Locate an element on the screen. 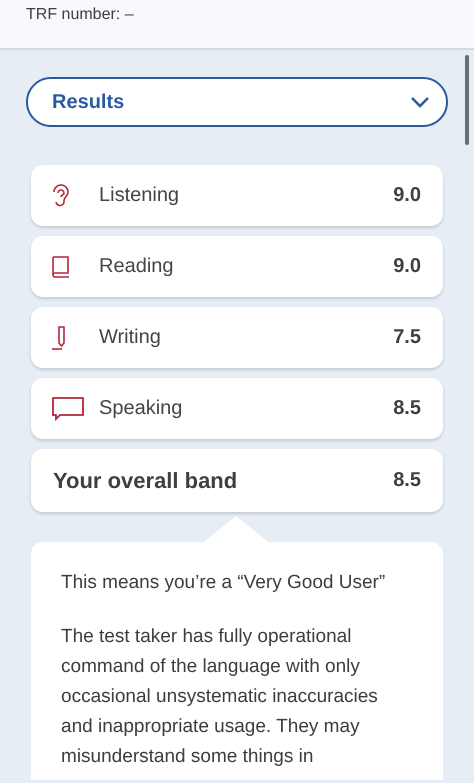 Image resolution: width=474 pixels, height=783 pixels. skill-label: Listening is located at coordinates (139, 195).